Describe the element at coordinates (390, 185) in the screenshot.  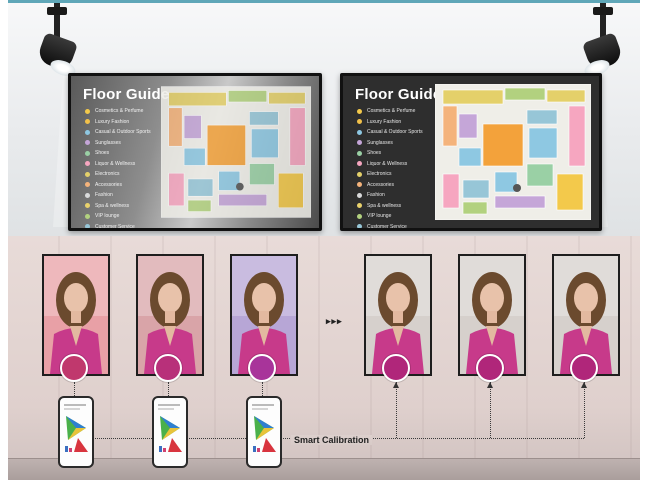
I see `legend-item: Accessories` at that location.